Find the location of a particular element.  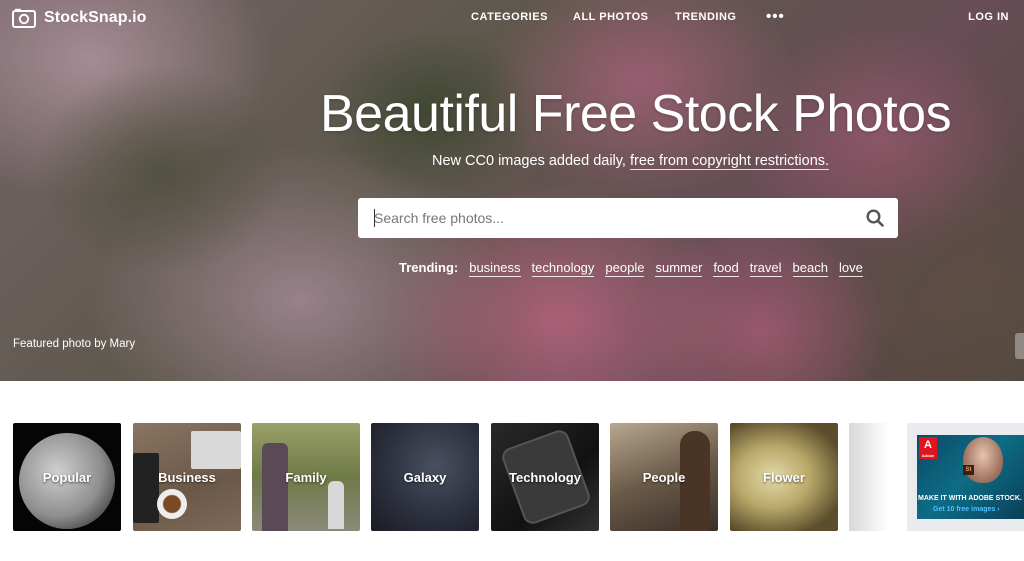

nav-trending: TRENDING is located at coordinates (705, 17).